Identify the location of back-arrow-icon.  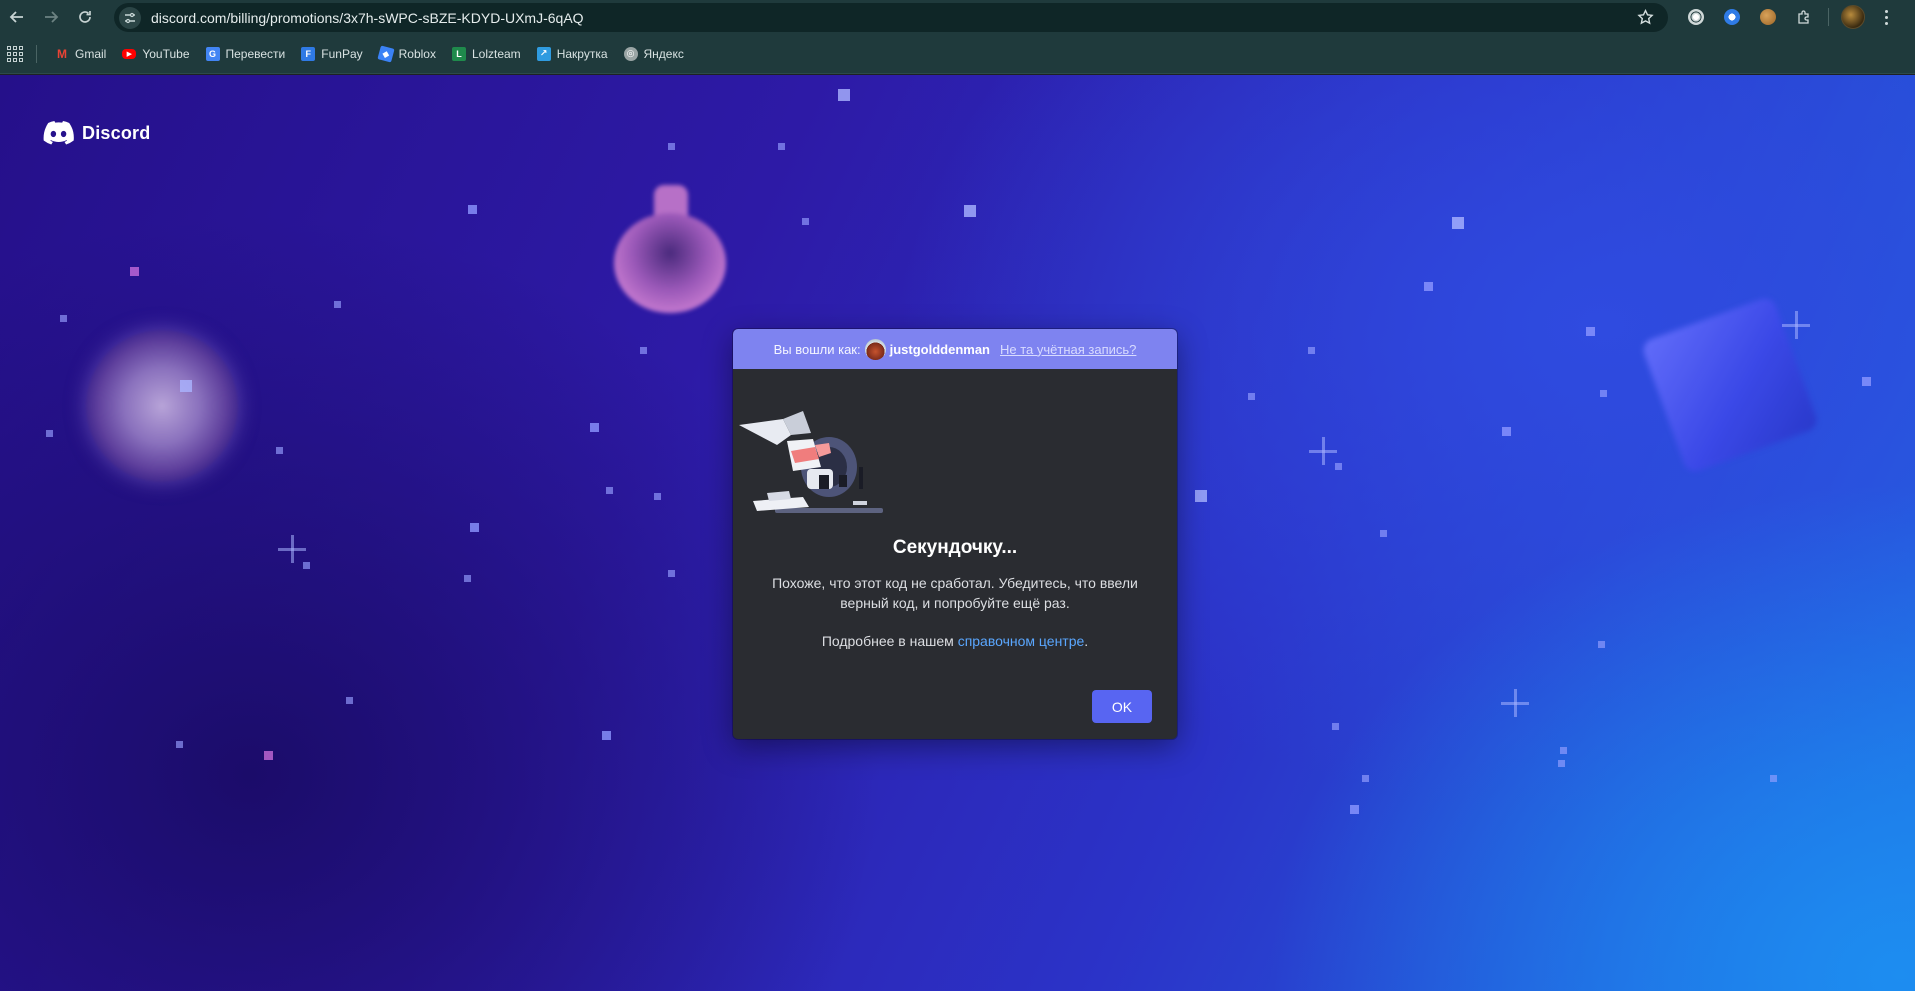
(16, 17).